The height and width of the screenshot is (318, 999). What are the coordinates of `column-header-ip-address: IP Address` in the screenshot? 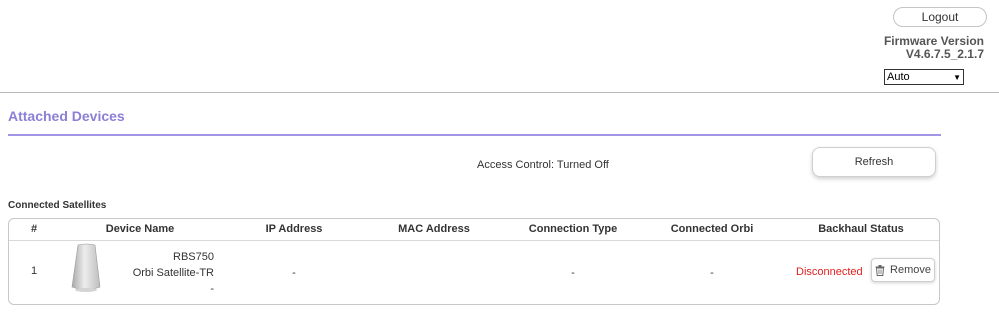 It's located at (294, 229).